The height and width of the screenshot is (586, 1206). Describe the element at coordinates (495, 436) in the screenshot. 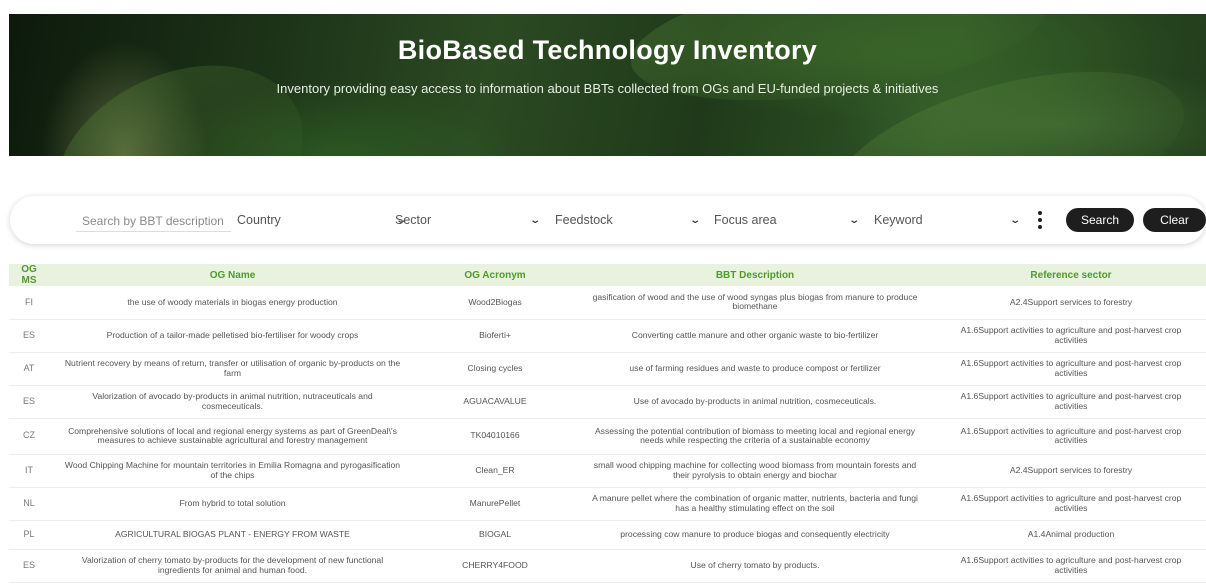

I see `cell-og-acronym: TK04010166` at that location.